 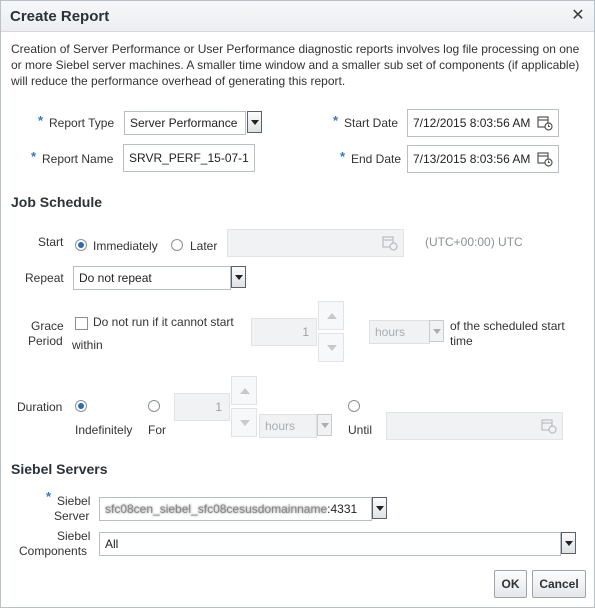 What do you see at coordinates (157, 430) in the screenshot?
I see `for-label: For` at bounding box center [157, 430].